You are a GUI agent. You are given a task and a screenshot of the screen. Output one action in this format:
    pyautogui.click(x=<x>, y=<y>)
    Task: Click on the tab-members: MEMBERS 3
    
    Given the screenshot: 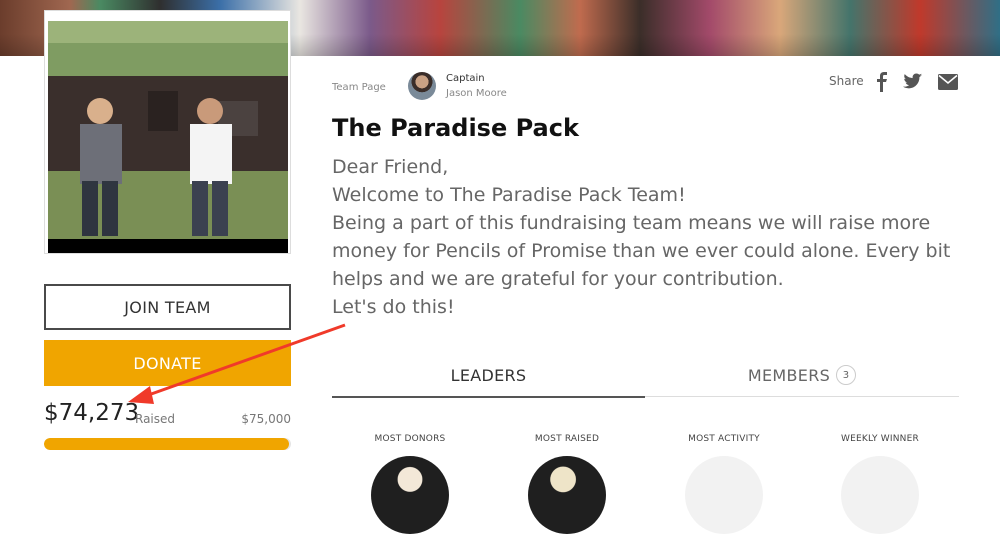 What is the action you would take?
    pyautogui.click(x=802, y=375)
    